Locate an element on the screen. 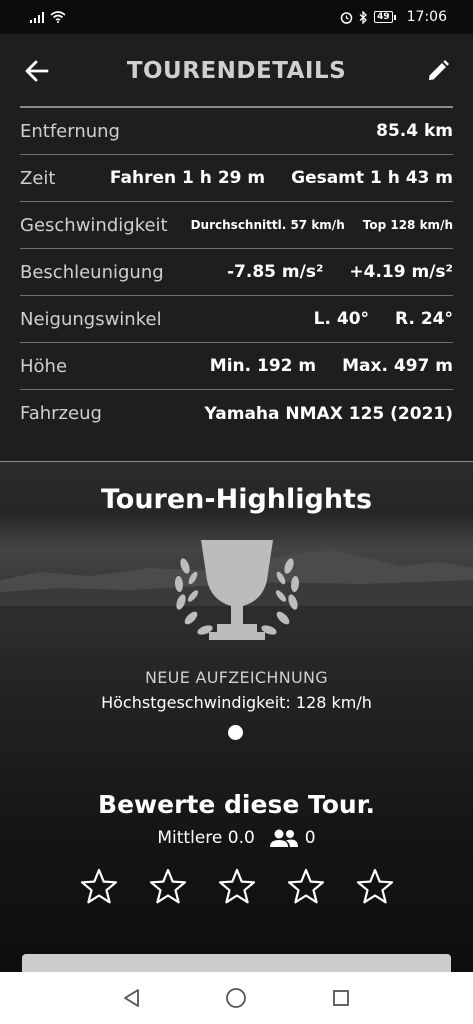 This screenshot has width=473, height=1024. detail-row-lean-angle: Neigungswinkel L. 40° R. 24° is located at coordinates (236, 319).